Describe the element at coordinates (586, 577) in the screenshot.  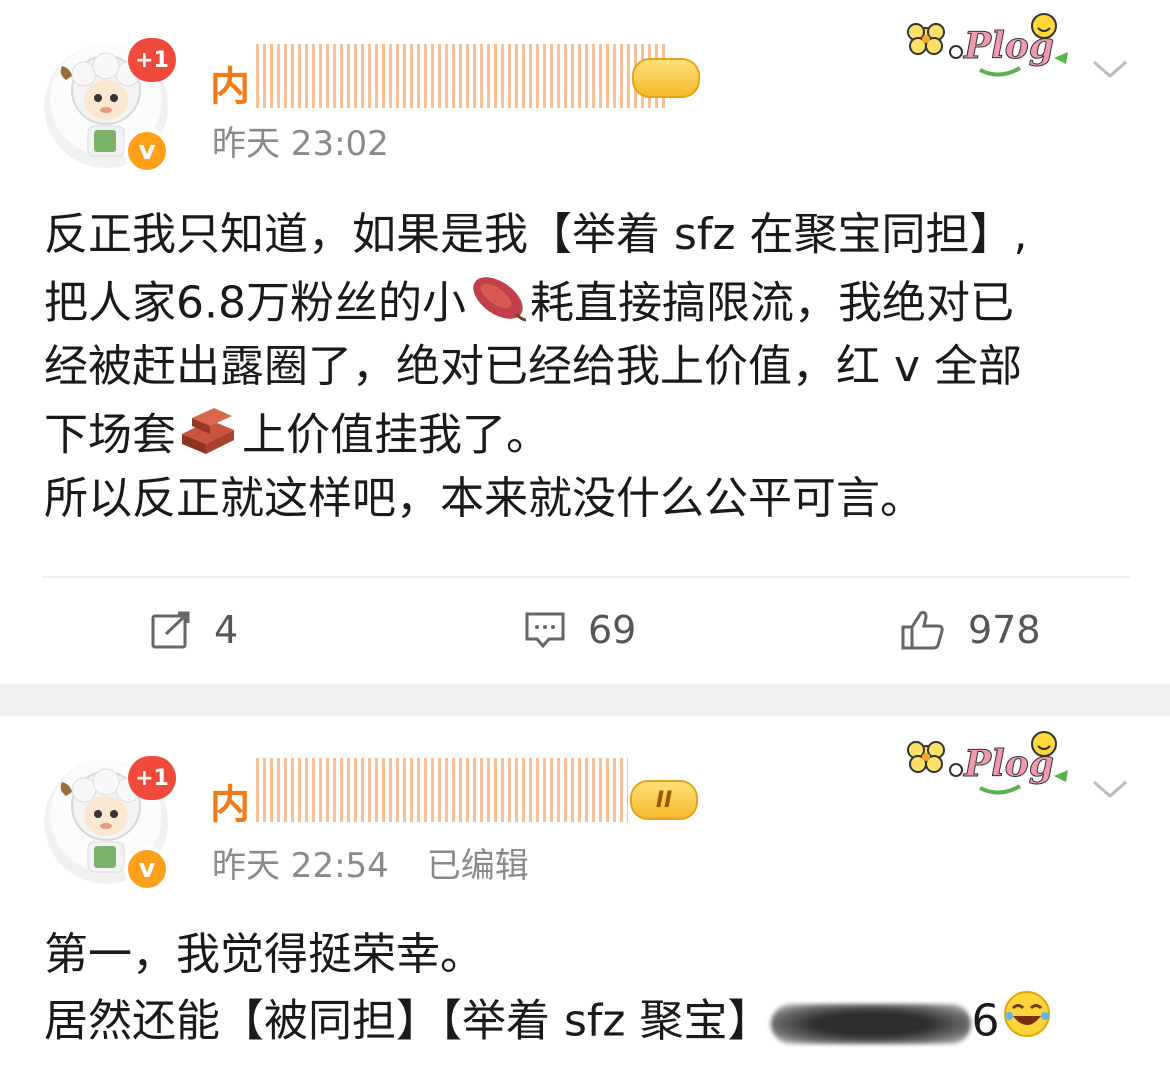
I see `divider` at that location.